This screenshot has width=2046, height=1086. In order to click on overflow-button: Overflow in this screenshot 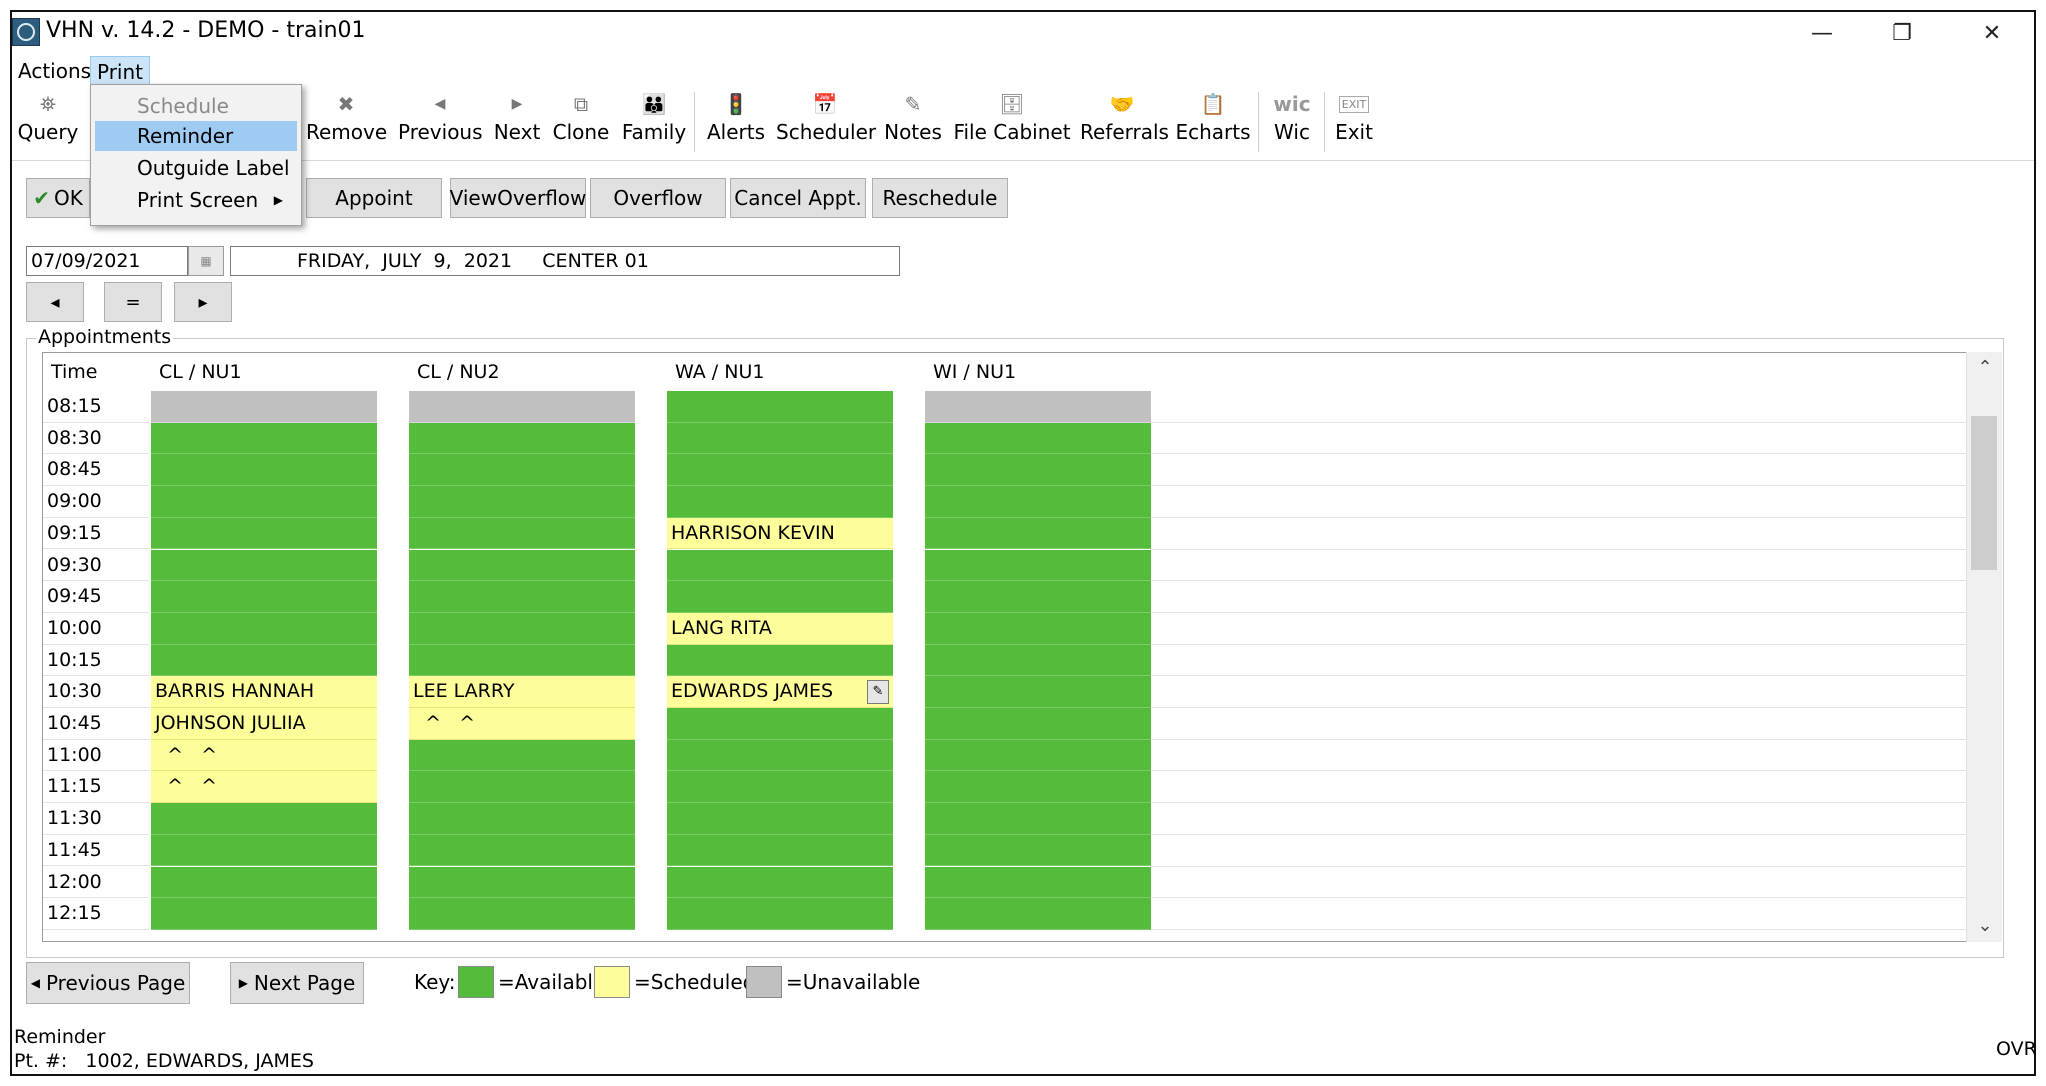, I will do `click(658, 198)`.